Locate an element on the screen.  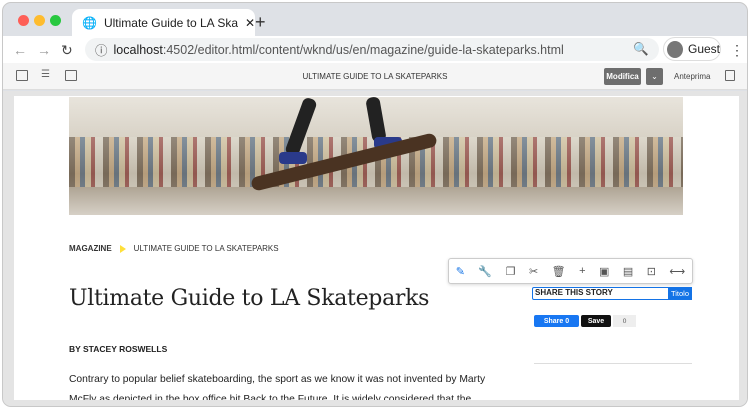
pinterest-save-button: Save is located at coordinates (596, 321).